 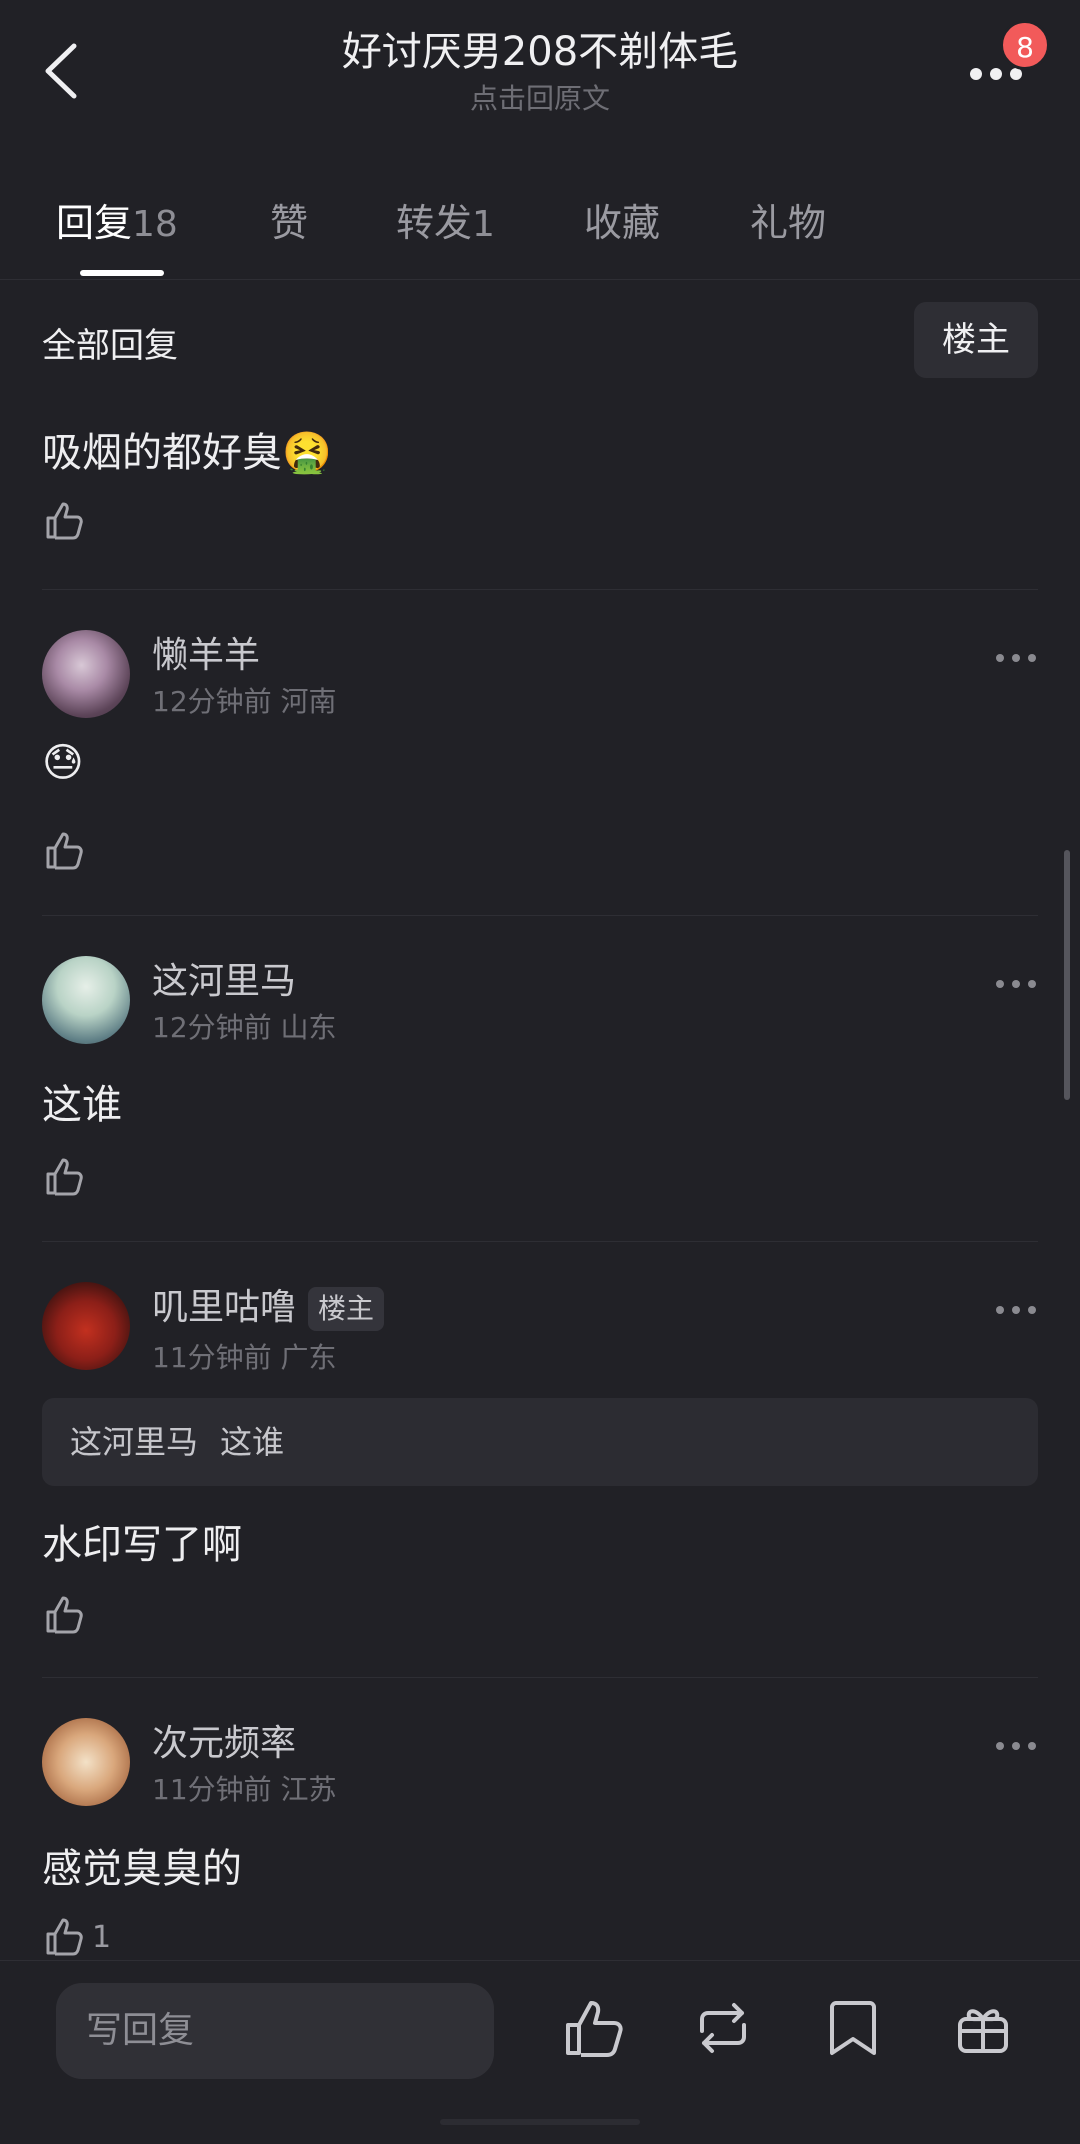 What do you see at coordinates (155, 224) in the screenshot?
I see `tab-count: 18` at bounding box center [155, 224].